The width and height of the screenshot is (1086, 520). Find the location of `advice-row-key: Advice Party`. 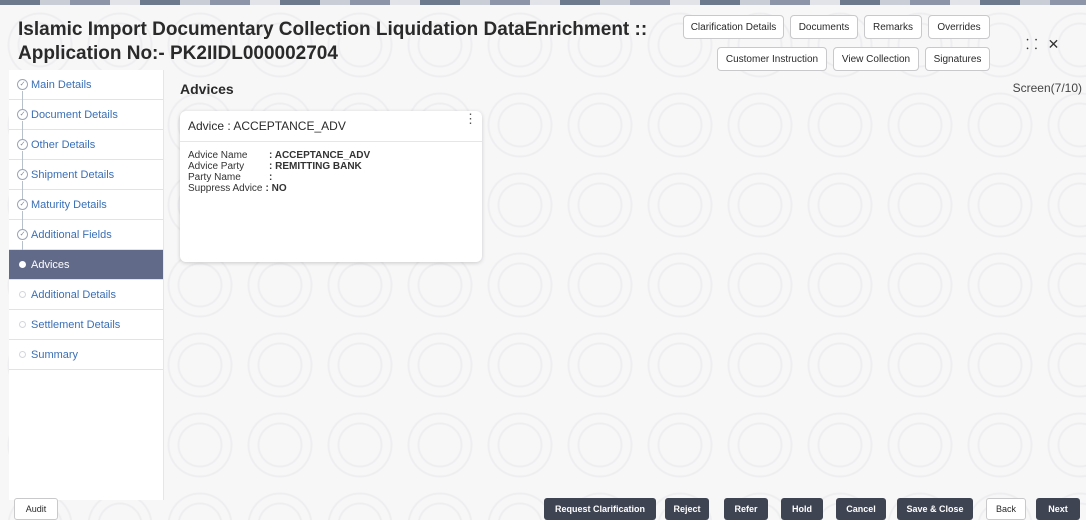

advice-row-key: Advice Party is located at coordinates (216, 166).